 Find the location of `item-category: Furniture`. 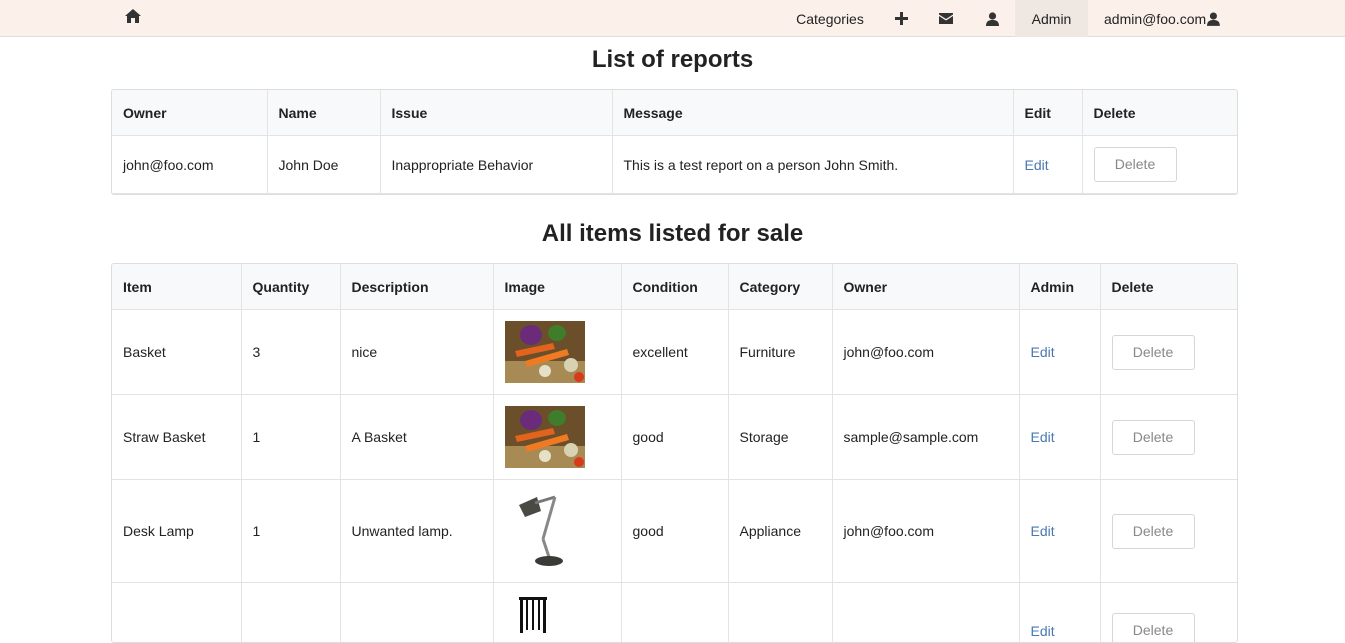

item-category: Furniture is located at coordinates (780, 352).